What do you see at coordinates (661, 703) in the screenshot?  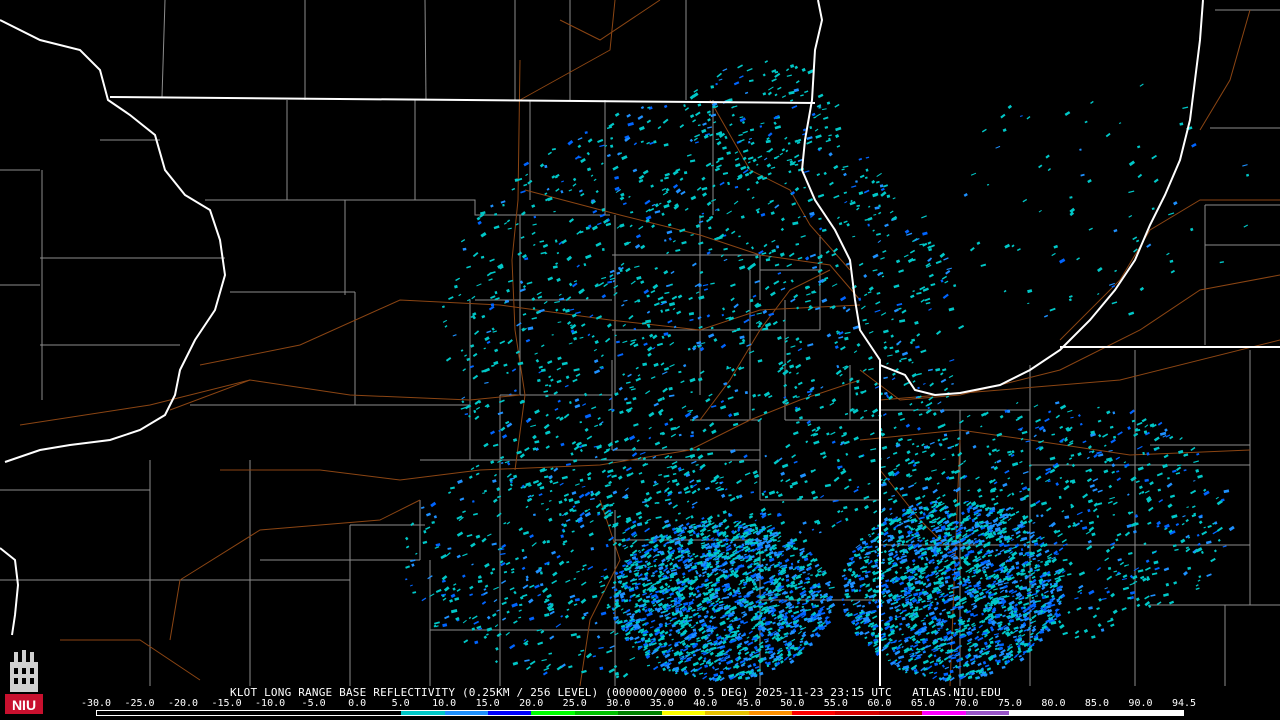 I see `scale-label: 35.0` at bounding box center [661, 703].